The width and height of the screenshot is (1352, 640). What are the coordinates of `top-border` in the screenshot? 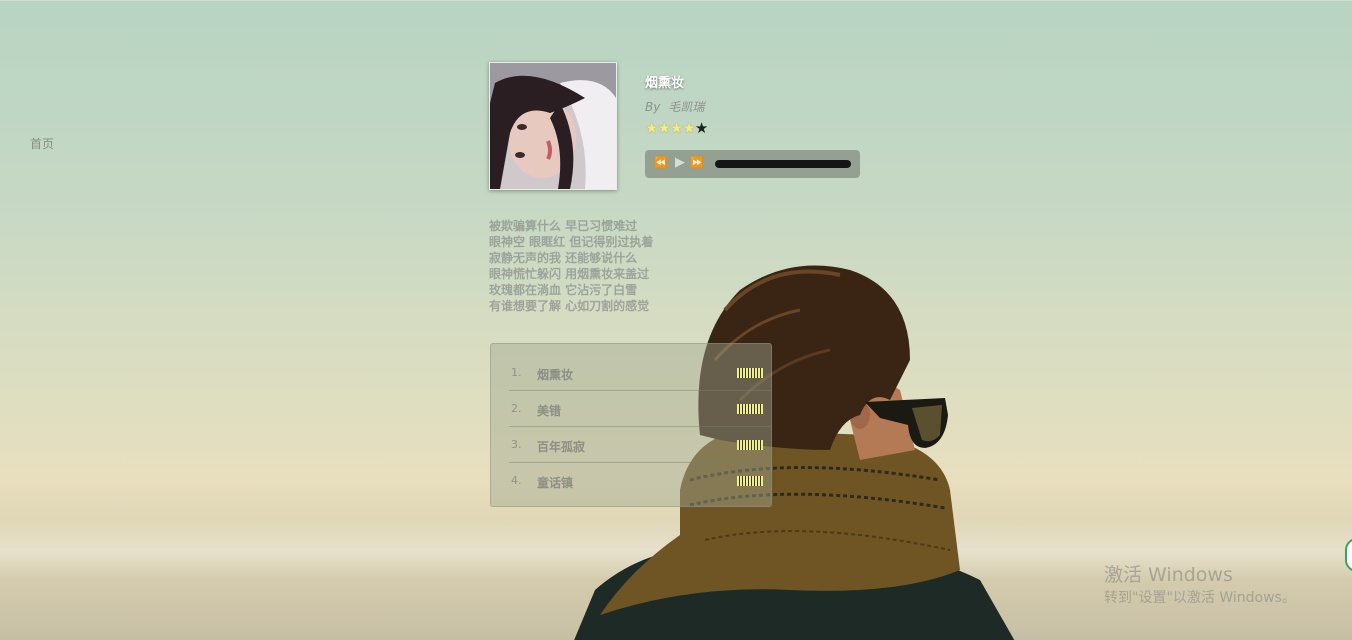 It's located at (676, 0).